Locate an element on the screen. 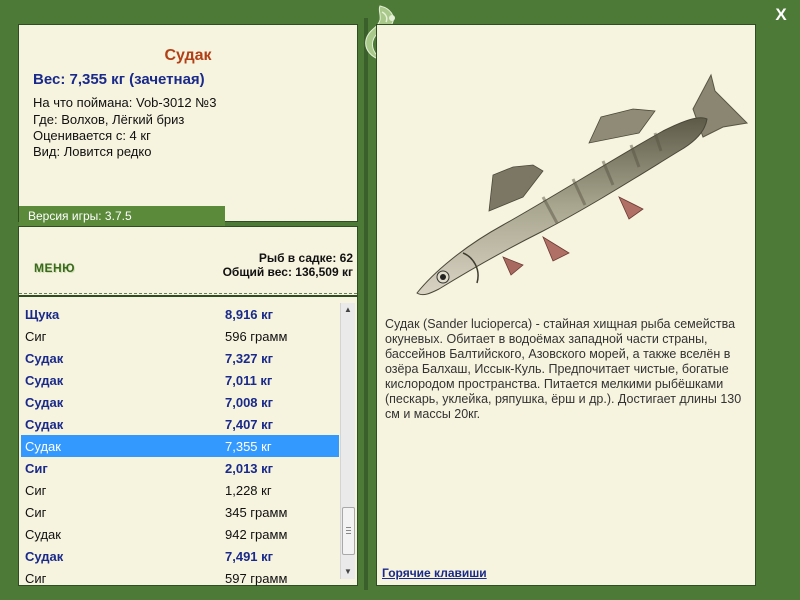 This screenshot has height=600, width=800. version-bar: Версия игры: 3.7.5 is located at coordinates (122, 216).